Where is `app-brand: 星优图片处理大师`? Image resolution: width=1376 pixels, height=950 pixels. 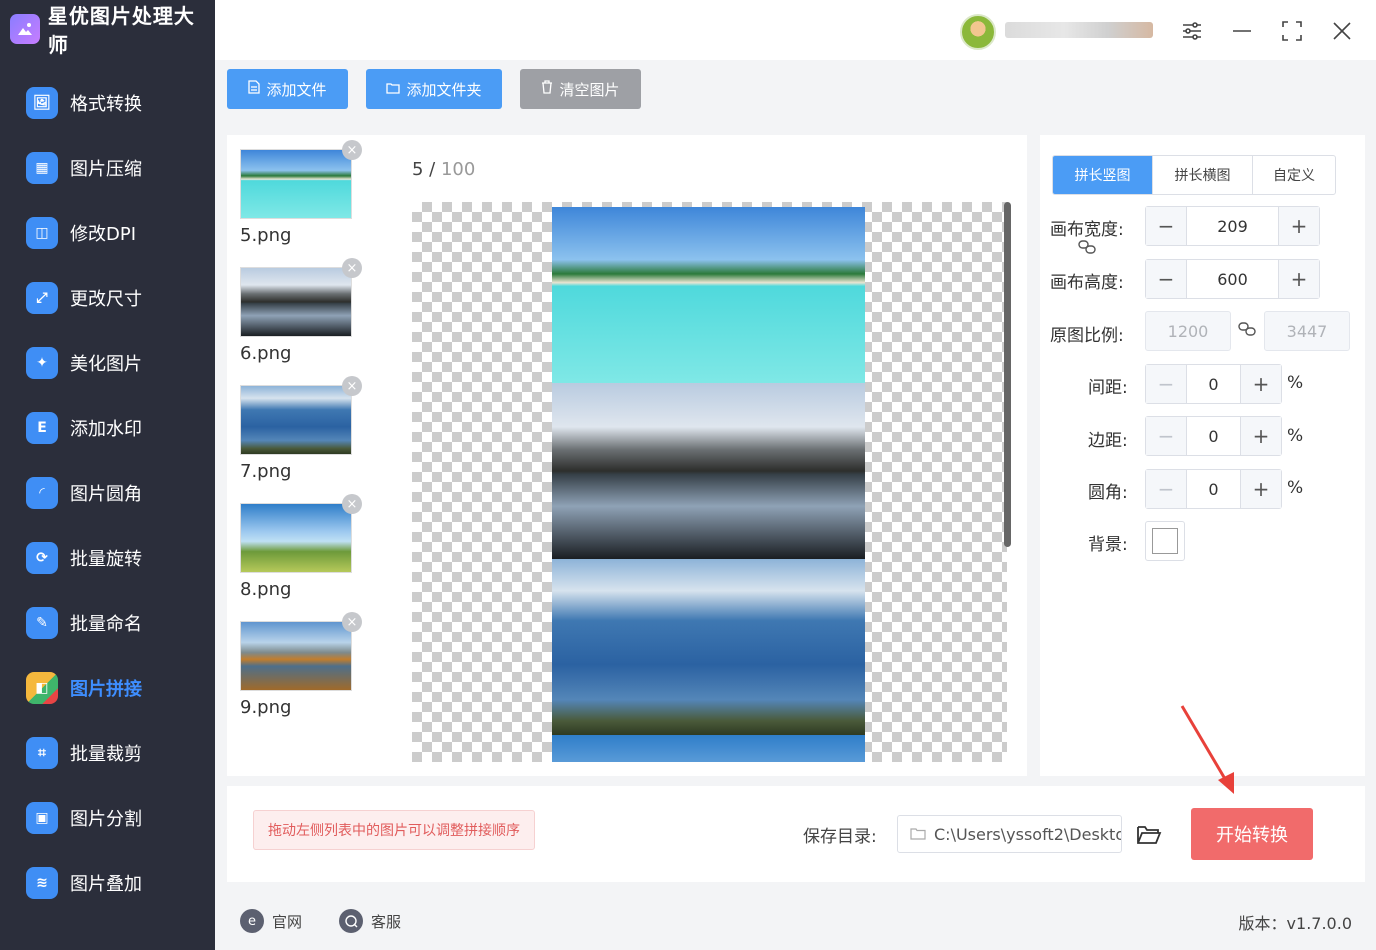 app-brand: 星优图片处理大师 is located at coordinates (107, 29).